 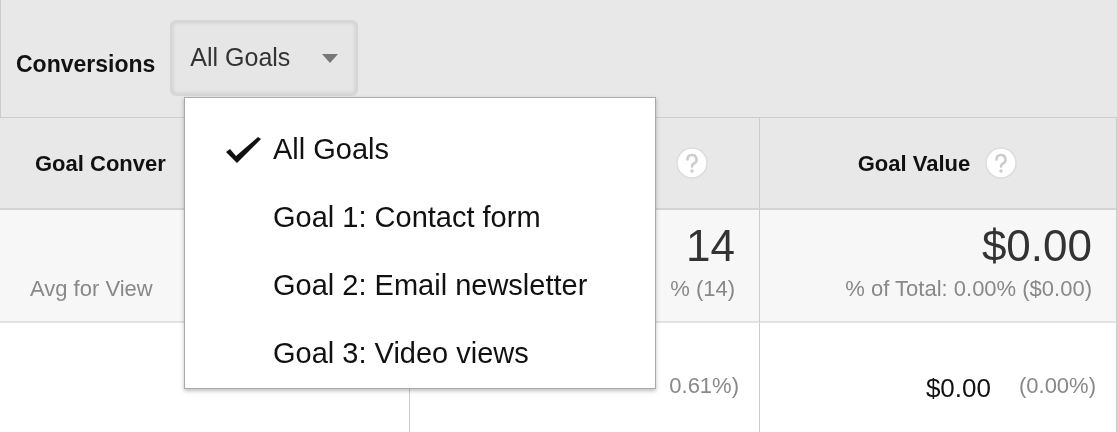 What do you see at coordinates (91, 289) in the screenshot?
I see `summary-note: Avg for View` at bounding box center [91, 289].